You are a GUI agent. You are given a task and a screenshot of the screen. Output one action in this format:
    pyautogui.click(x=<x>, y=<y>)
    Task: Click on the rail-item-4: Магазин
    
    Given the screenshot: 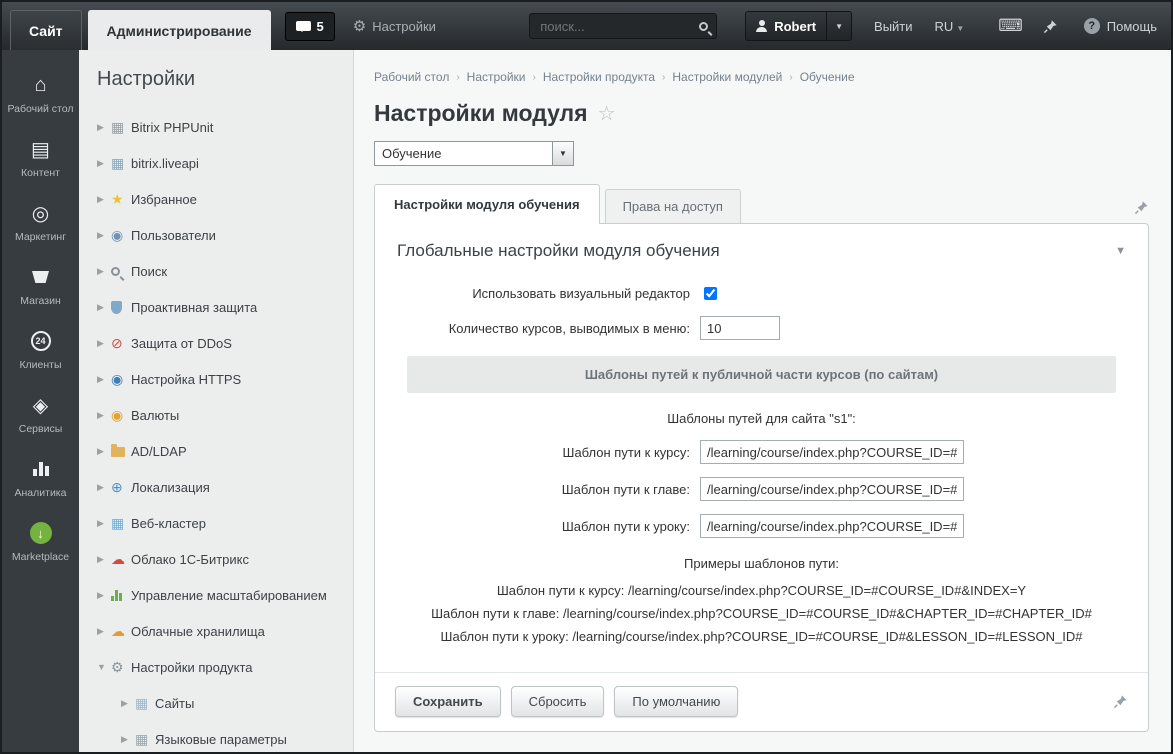 What is the action you would take?
    pyautogui.click(x=40, y=286)
    